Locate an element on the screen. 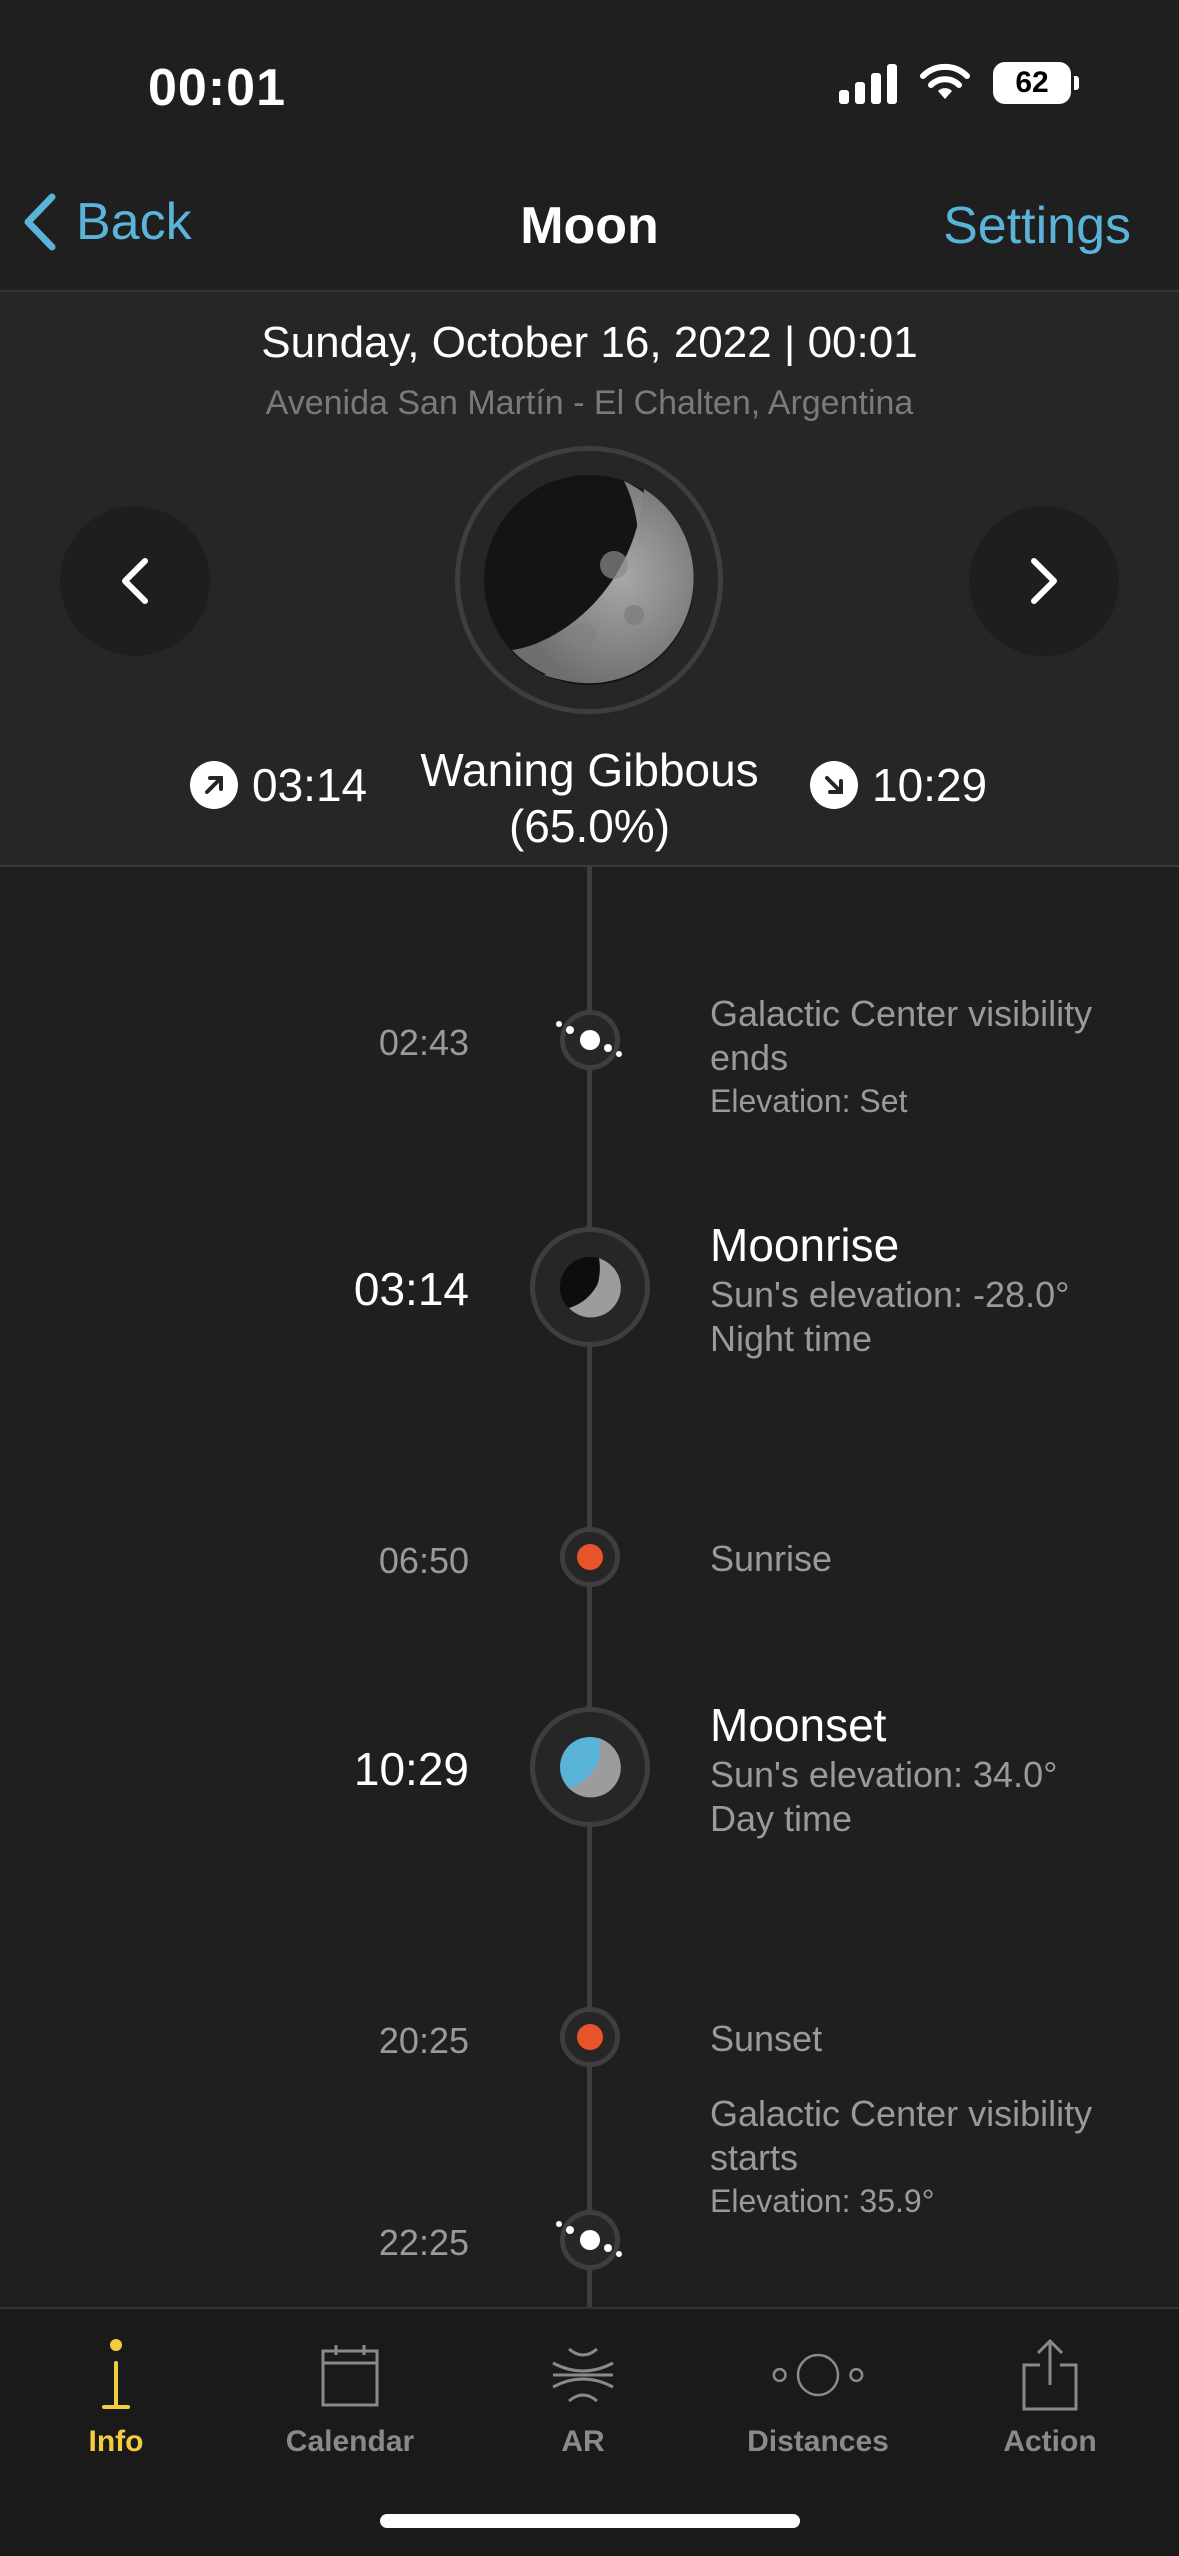  status-icons: 62 is located at coordinates (959, 83).